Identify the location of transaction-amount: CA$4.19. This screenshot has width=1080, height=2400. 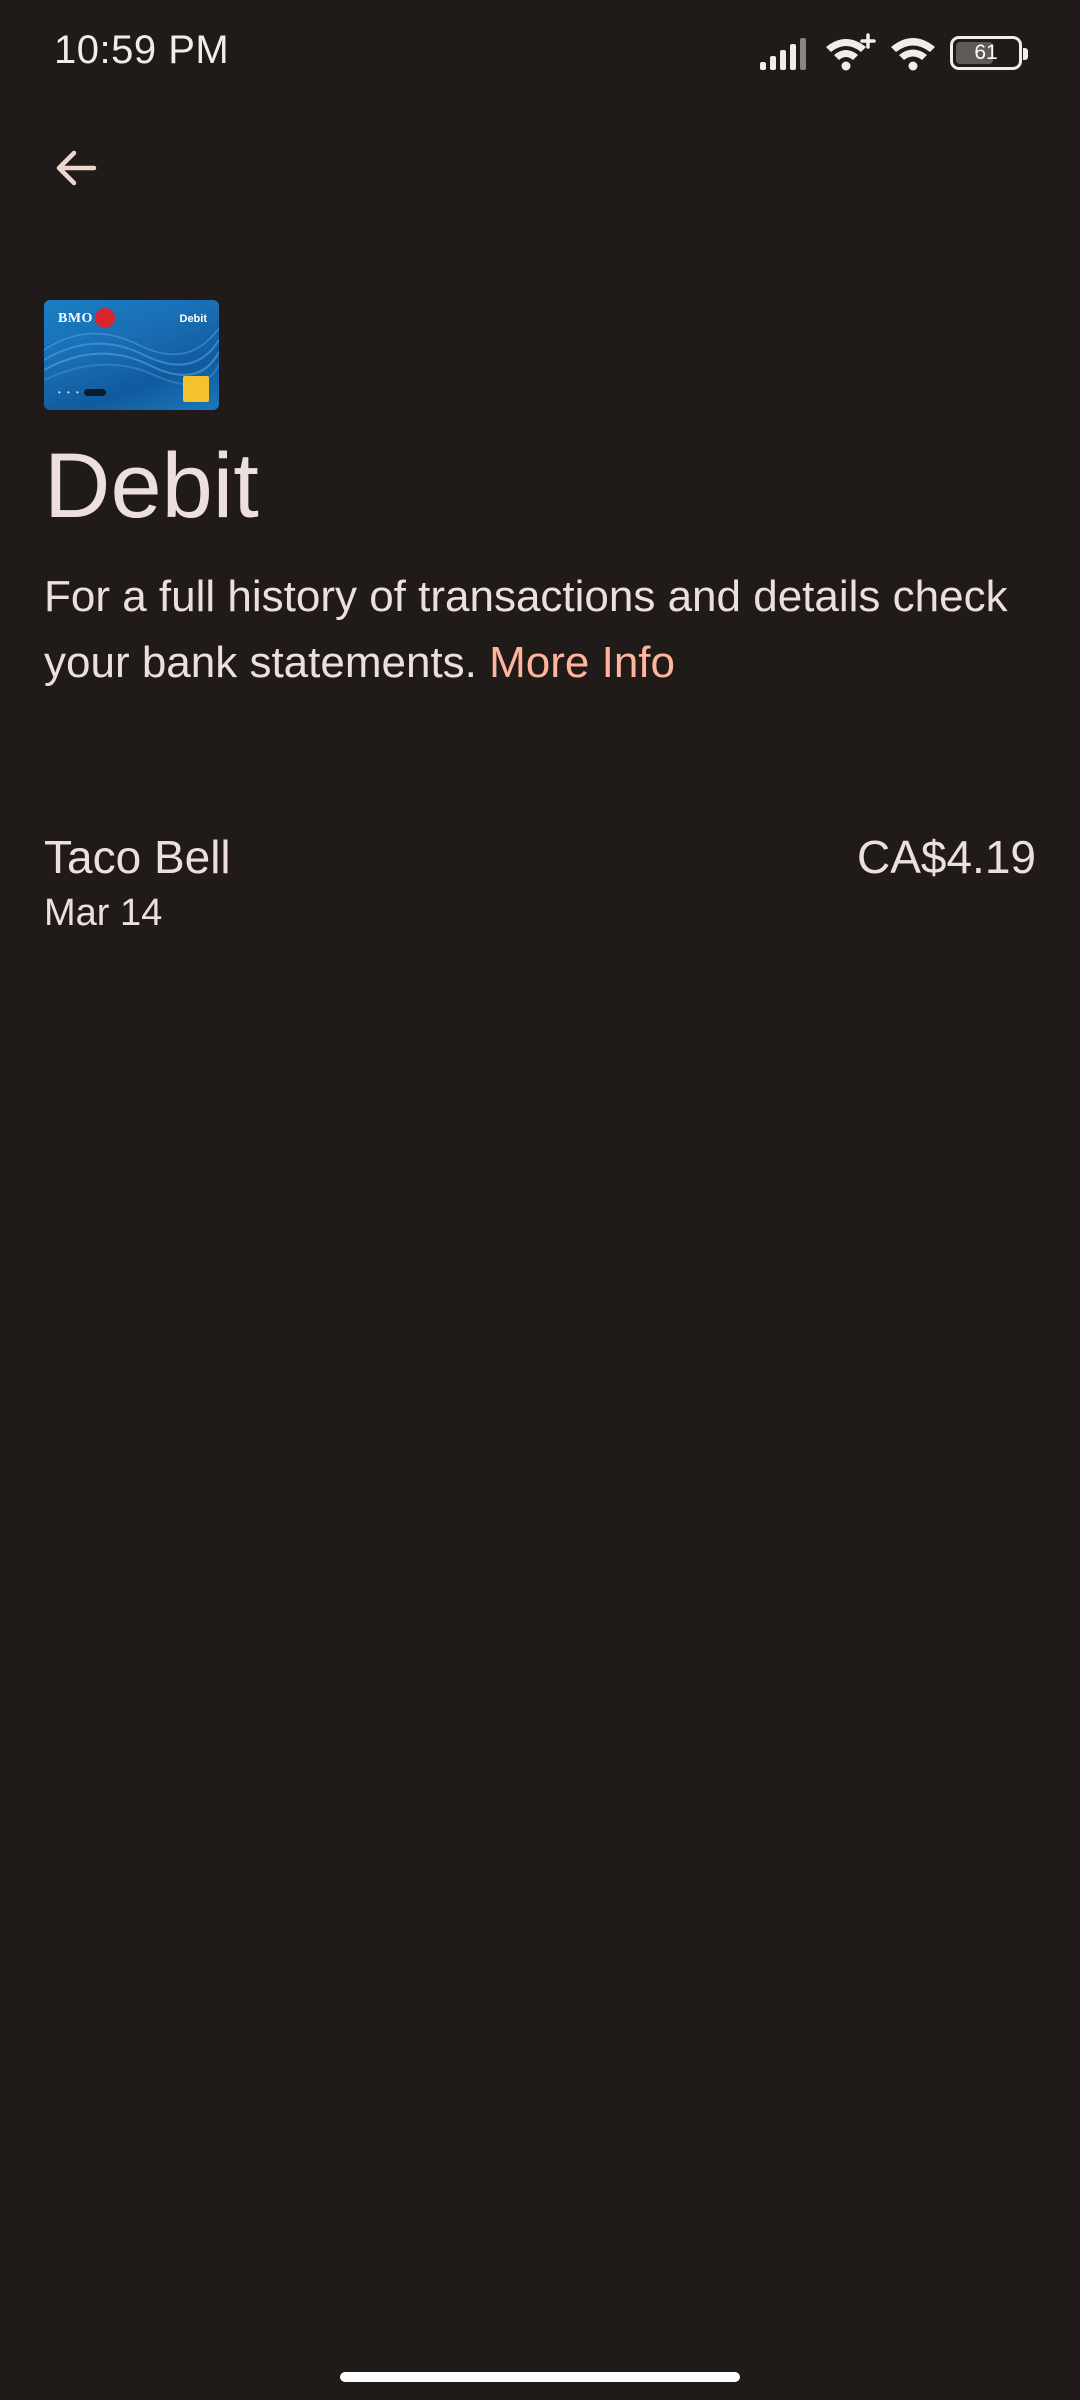
(946, 857).